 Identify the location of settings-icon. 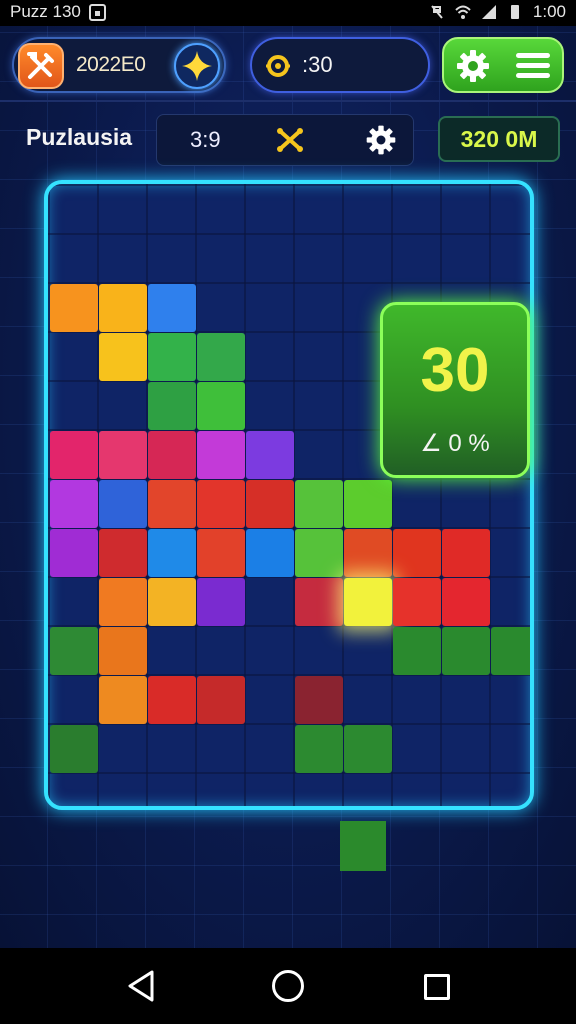
(381, 140).